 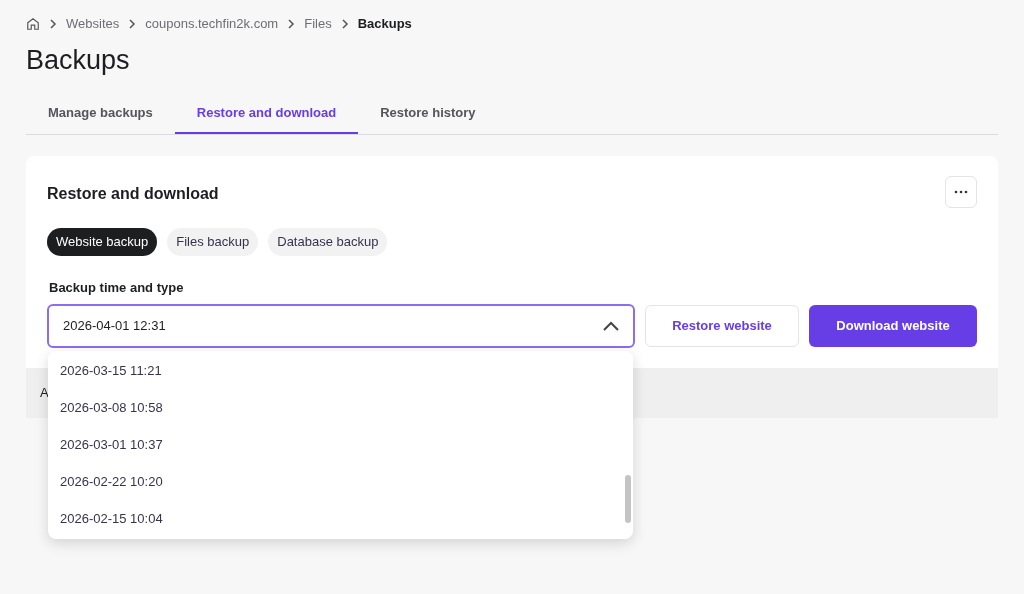 What do you see at coordinates (341, 325) in the screenshot?
I see `backup-select: 2026-04-01 12:31` at bounding box center [341, 325].